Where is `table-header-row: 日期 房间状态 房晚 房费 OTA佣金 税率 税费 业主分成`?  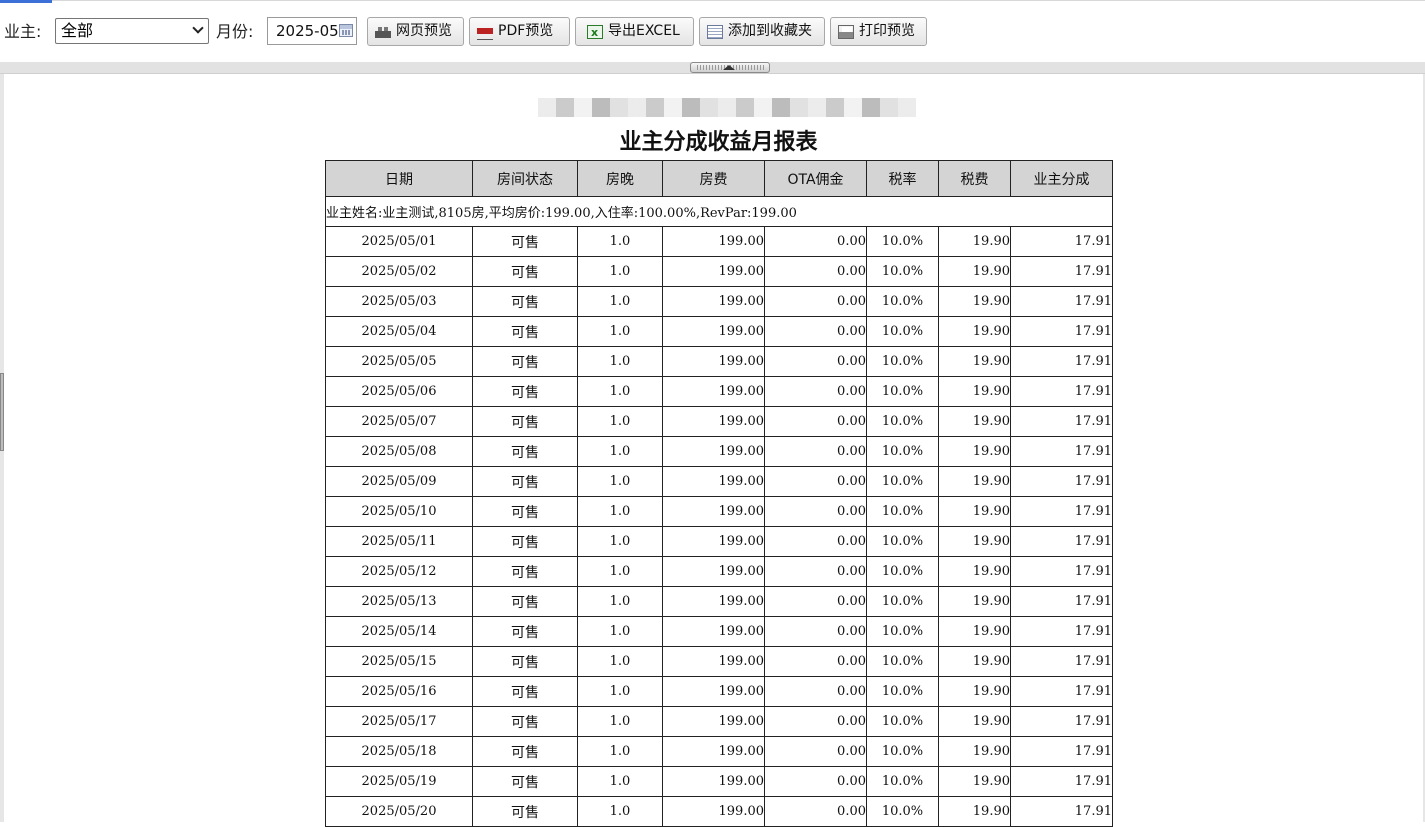 table-header-row: 日期 房间状态 房晚 房费 OTA佣金 税率 税费 业主分成 is located at coordinates (719, 178).